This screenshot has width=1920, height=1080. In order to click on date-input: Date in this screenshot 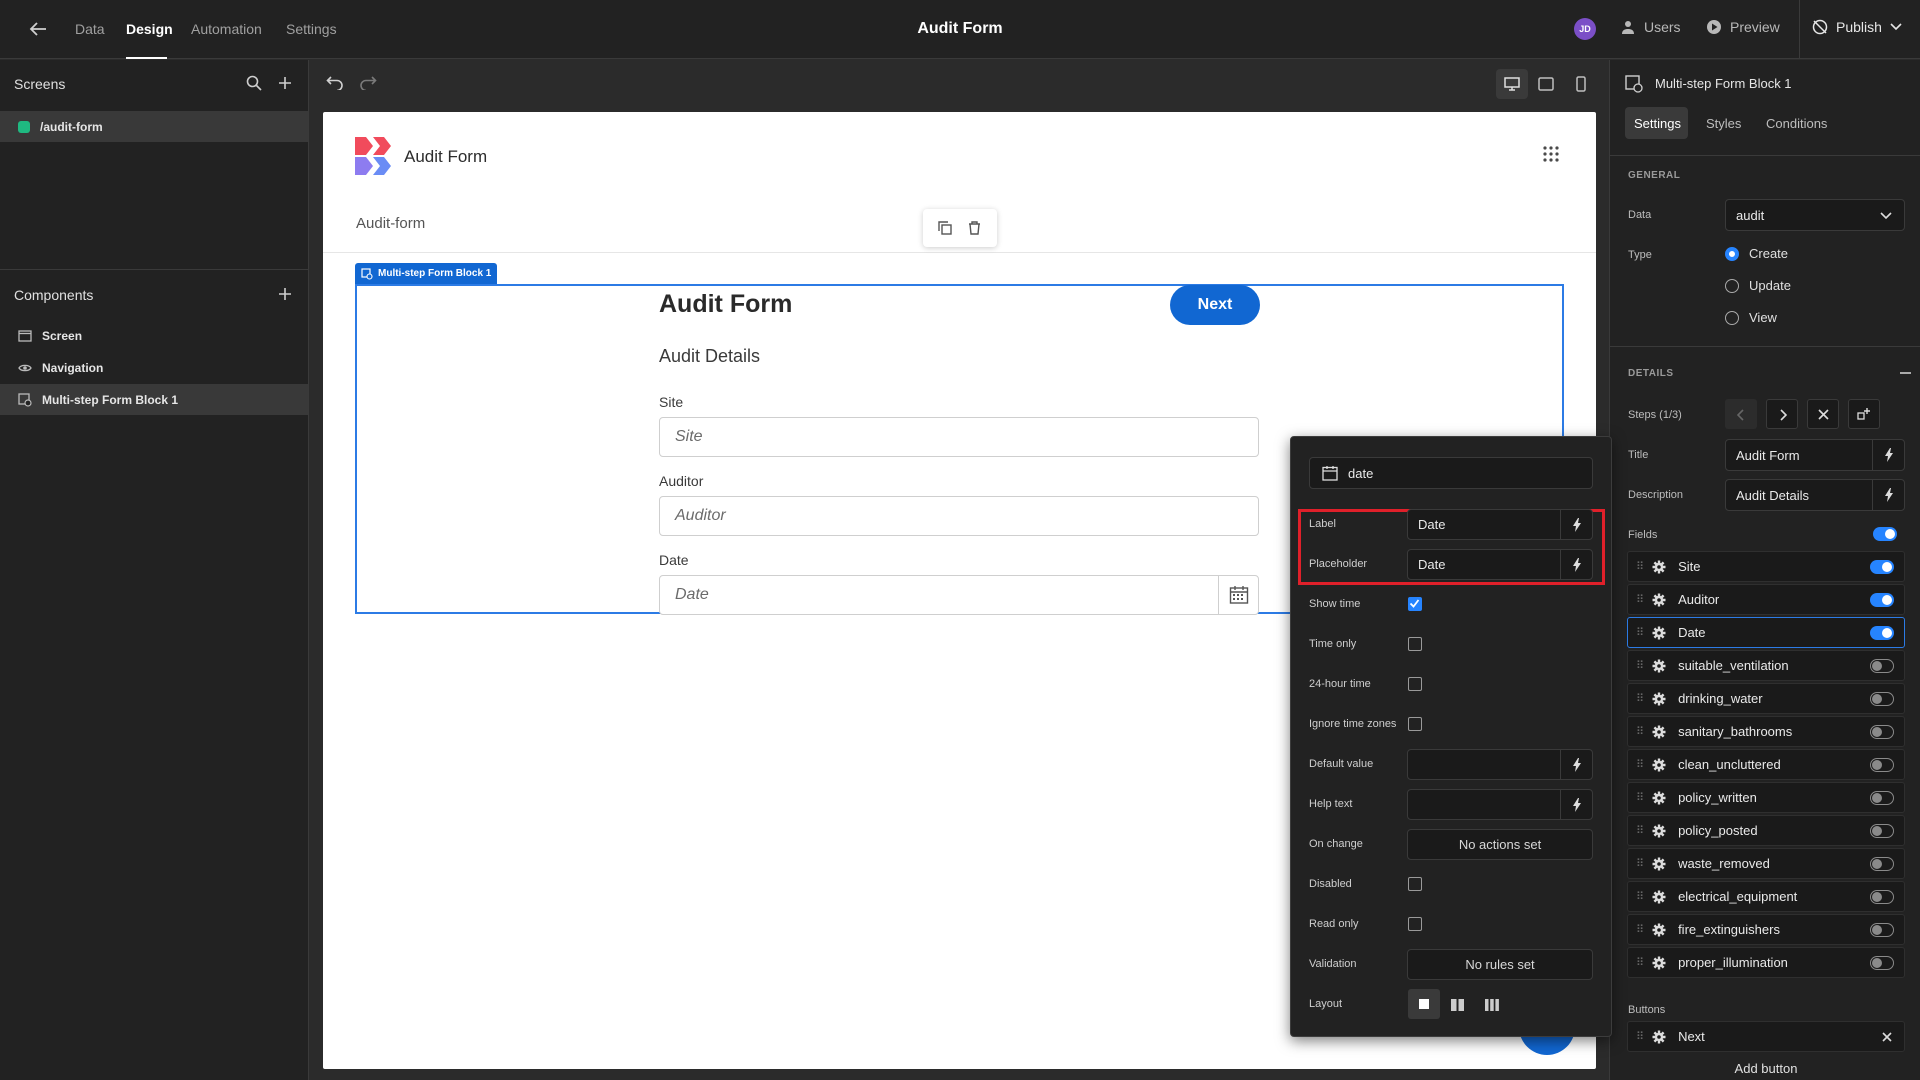, I will do `click(959, 595)`.